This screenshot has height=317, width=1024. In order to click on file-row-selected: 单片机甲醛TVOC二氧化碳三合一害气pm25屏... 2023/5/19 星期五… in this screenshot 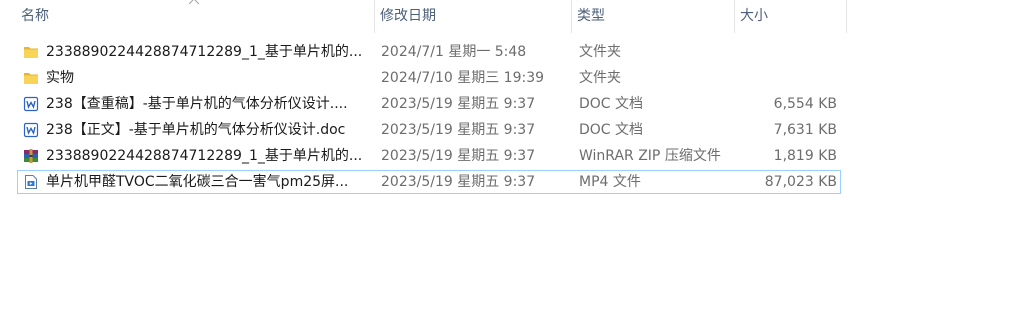, I will do `click(429, 182)`.